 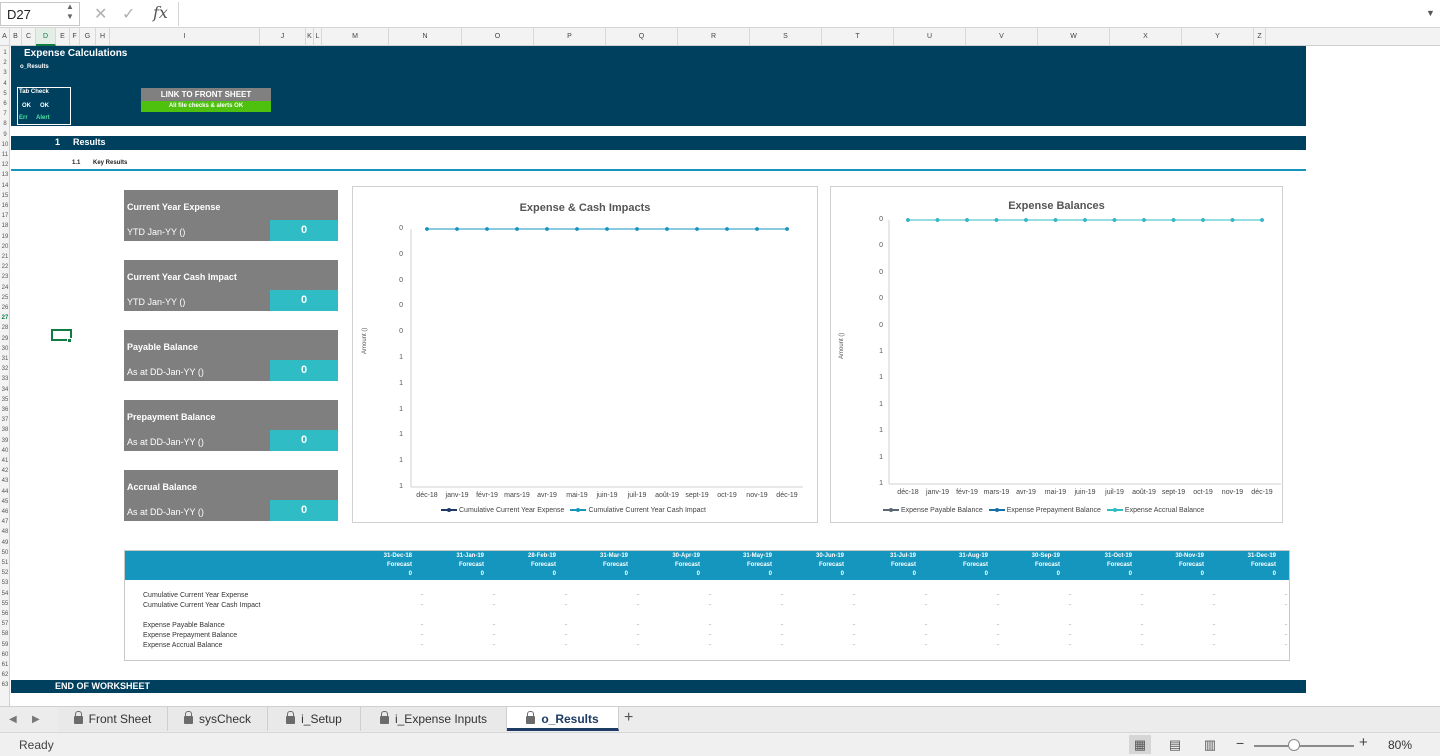 What do you see at coordinates (5, 175) in the screenshot?
I see `row-header: 13` at bounding box center [5, 175].